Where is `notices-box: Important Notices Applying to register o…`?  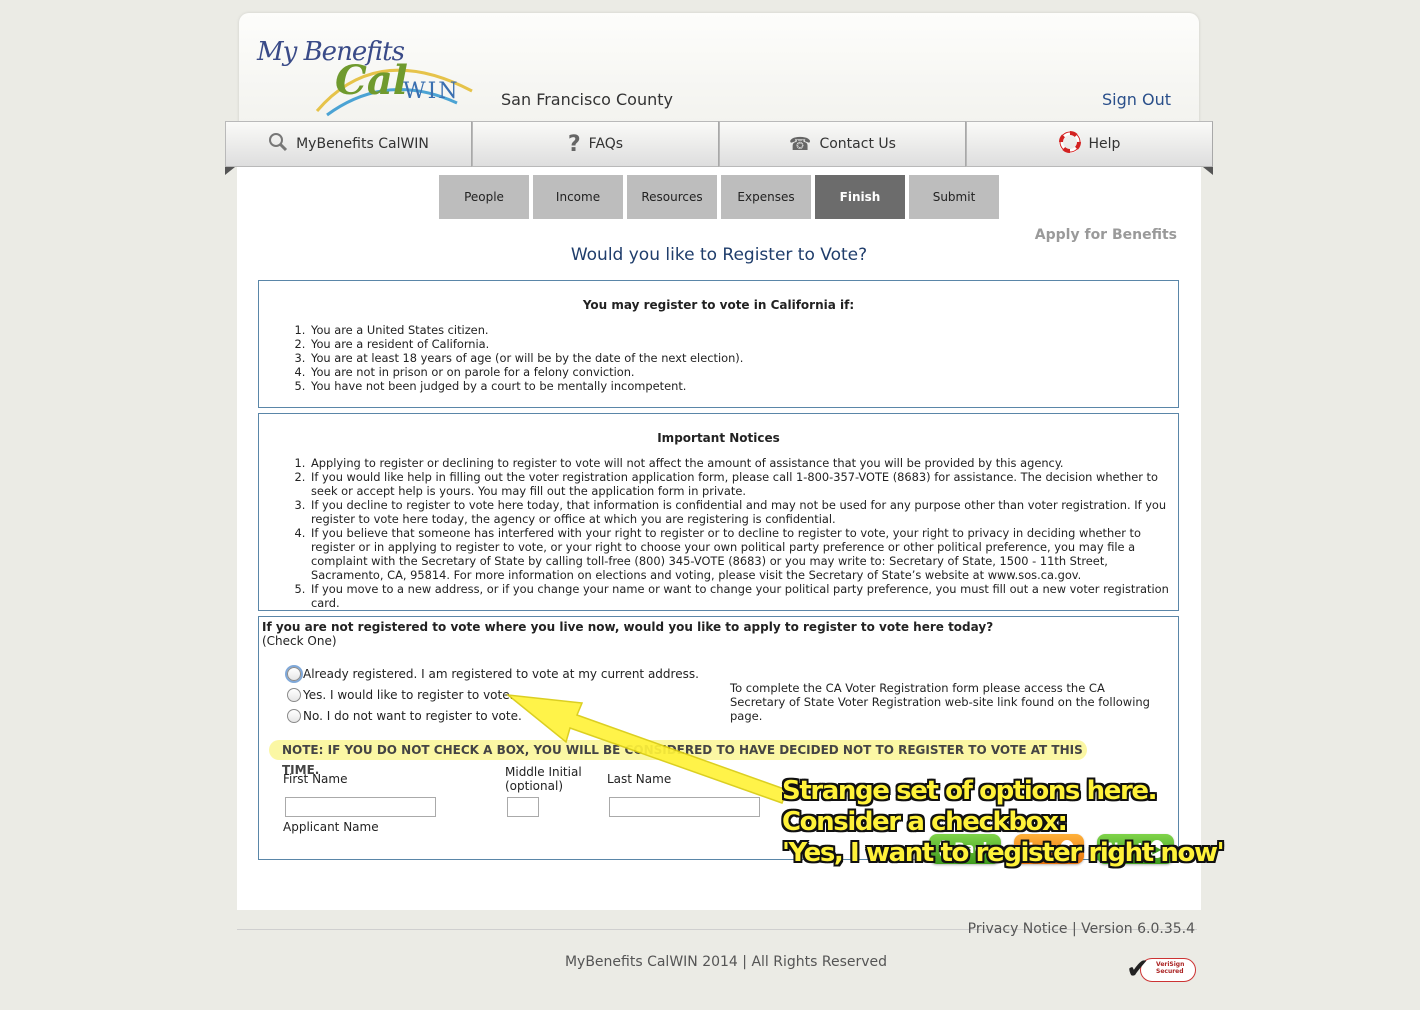
notices-box: Important Notices Applying to register o… is located at coordinates (718, 512).